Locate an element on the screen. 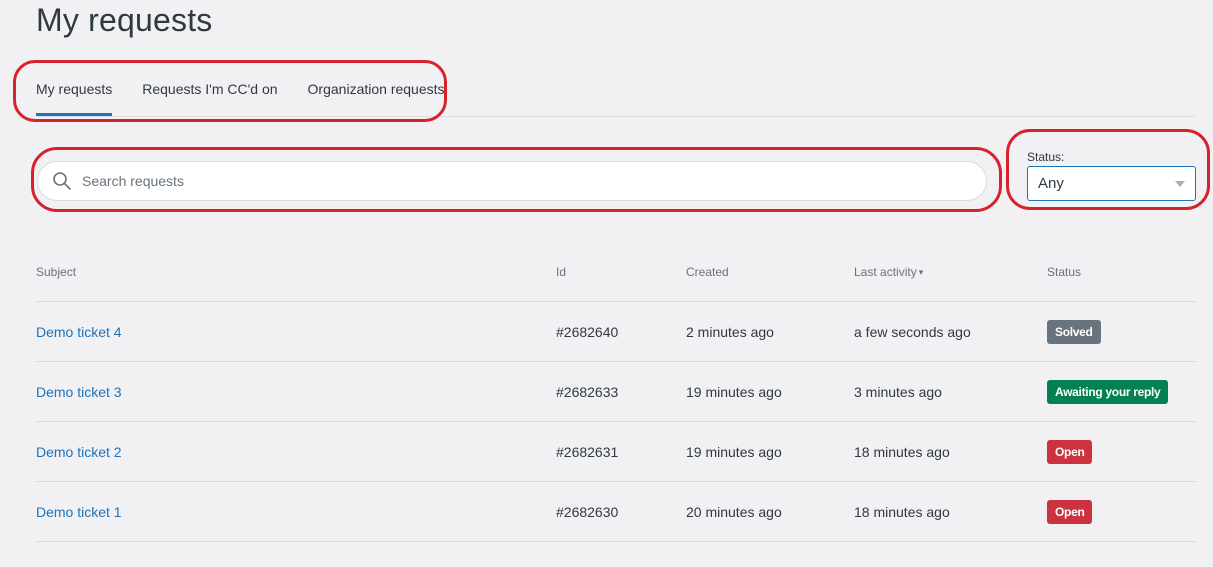 This screenshot has width=1213, height=567. header-created: Created is located at coordinates (707, 272).